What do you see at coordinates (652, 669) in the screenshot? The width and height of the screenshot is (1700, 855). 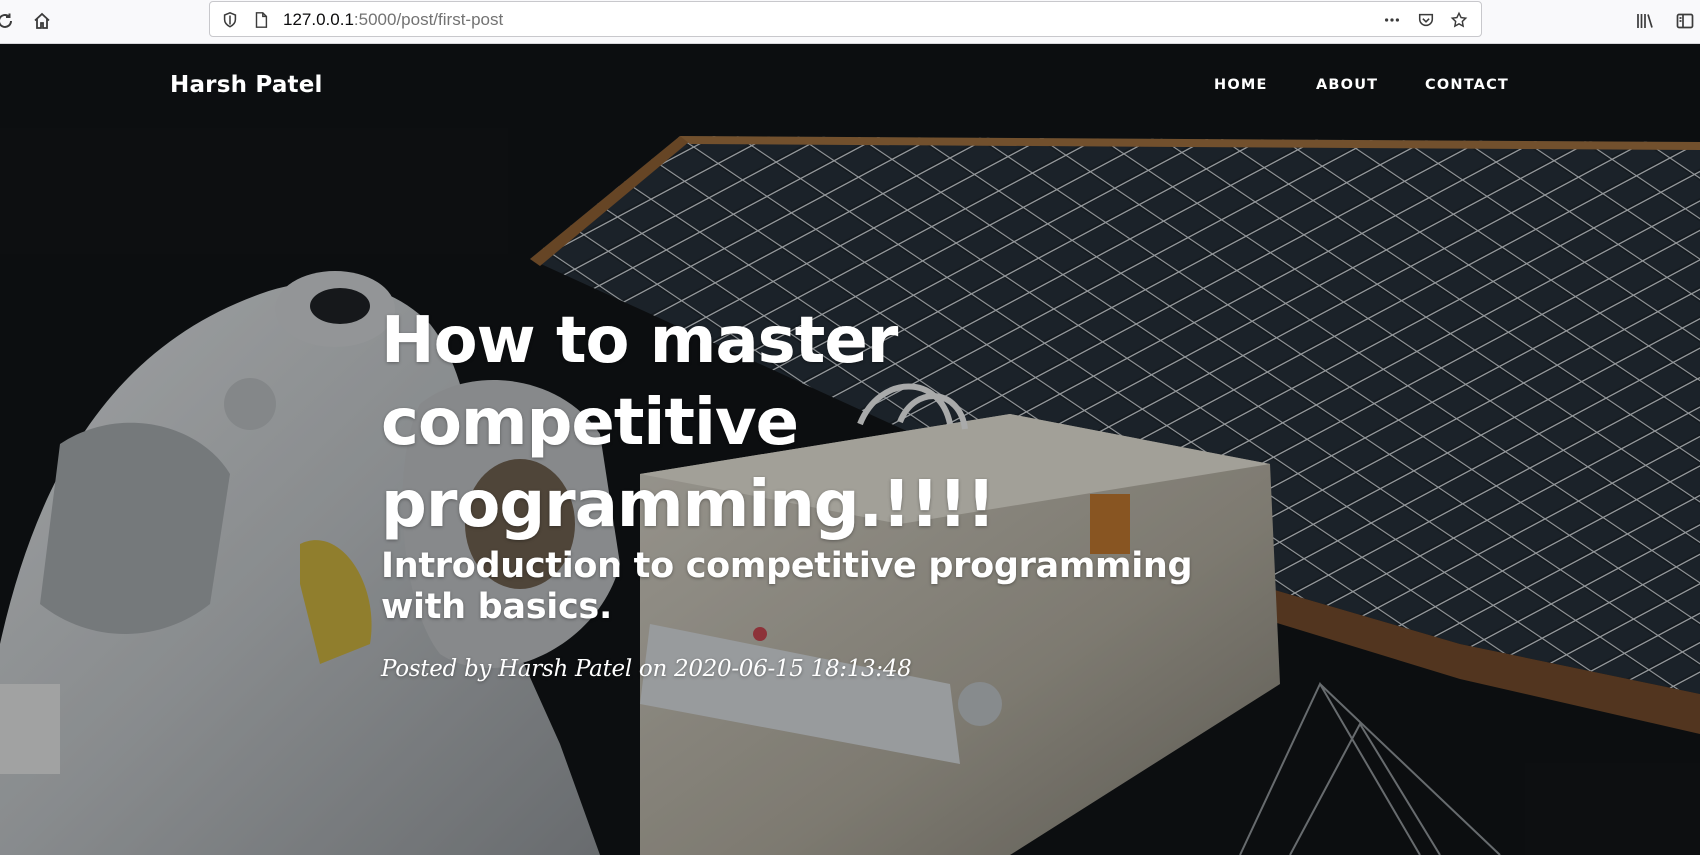 I see `meta-on: on` at bounding box center [652, 669].